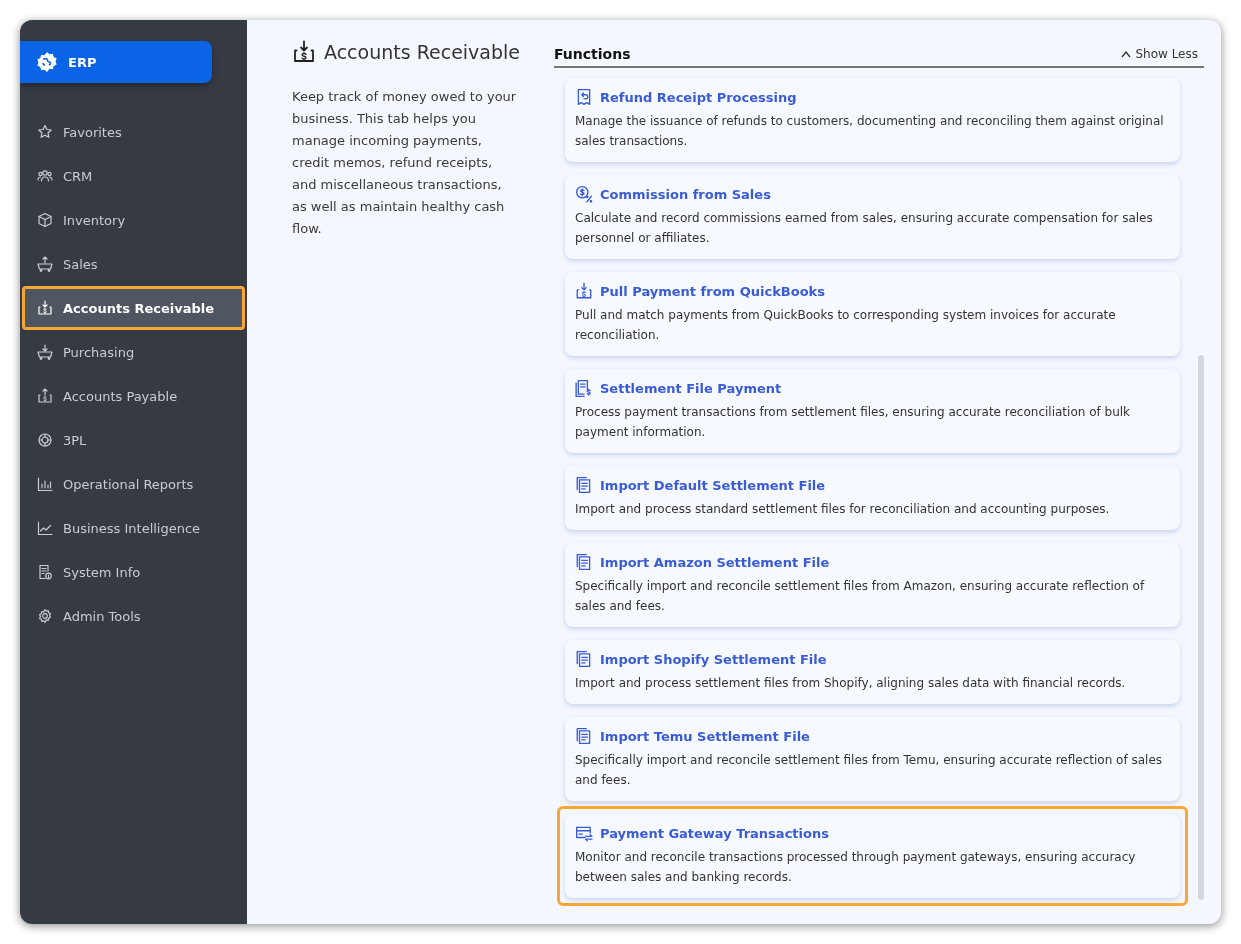 The image size is (1241, 944). What do you see at coordinates (133, 220) in the screenshot?
I see `sidebar-item: Inventory` at bounding box center [133, 220].